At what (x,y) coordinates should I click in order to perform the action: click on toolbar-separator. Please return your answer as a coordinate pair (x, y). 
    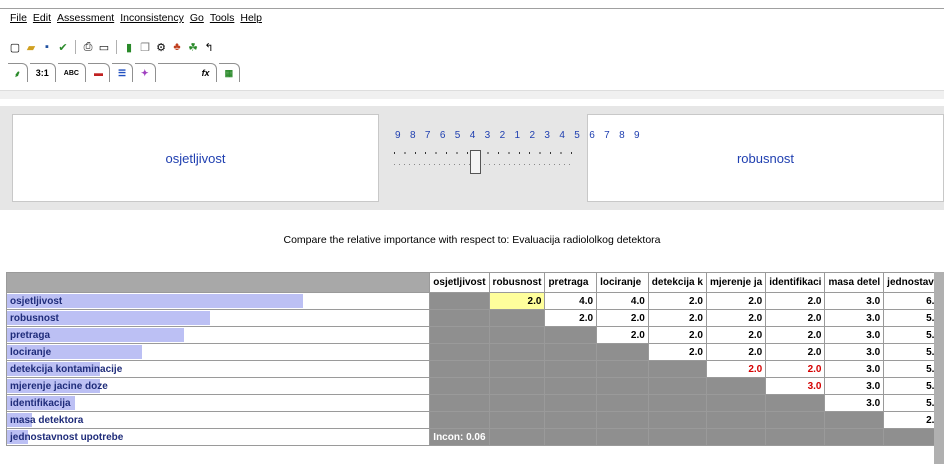
    Looking at the image, I should click on (116, 47).